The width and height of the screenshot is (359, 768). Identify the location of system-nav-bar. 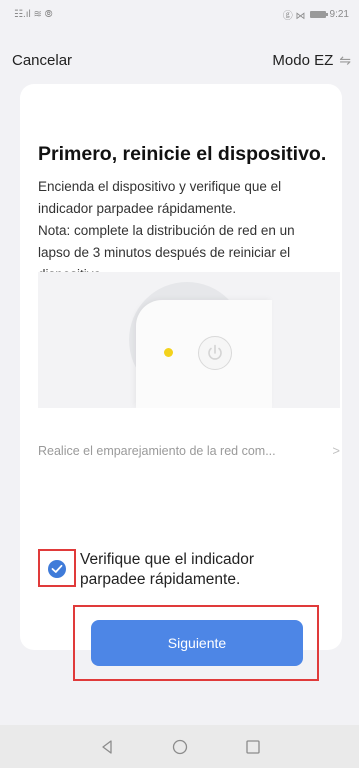
(179, 746).